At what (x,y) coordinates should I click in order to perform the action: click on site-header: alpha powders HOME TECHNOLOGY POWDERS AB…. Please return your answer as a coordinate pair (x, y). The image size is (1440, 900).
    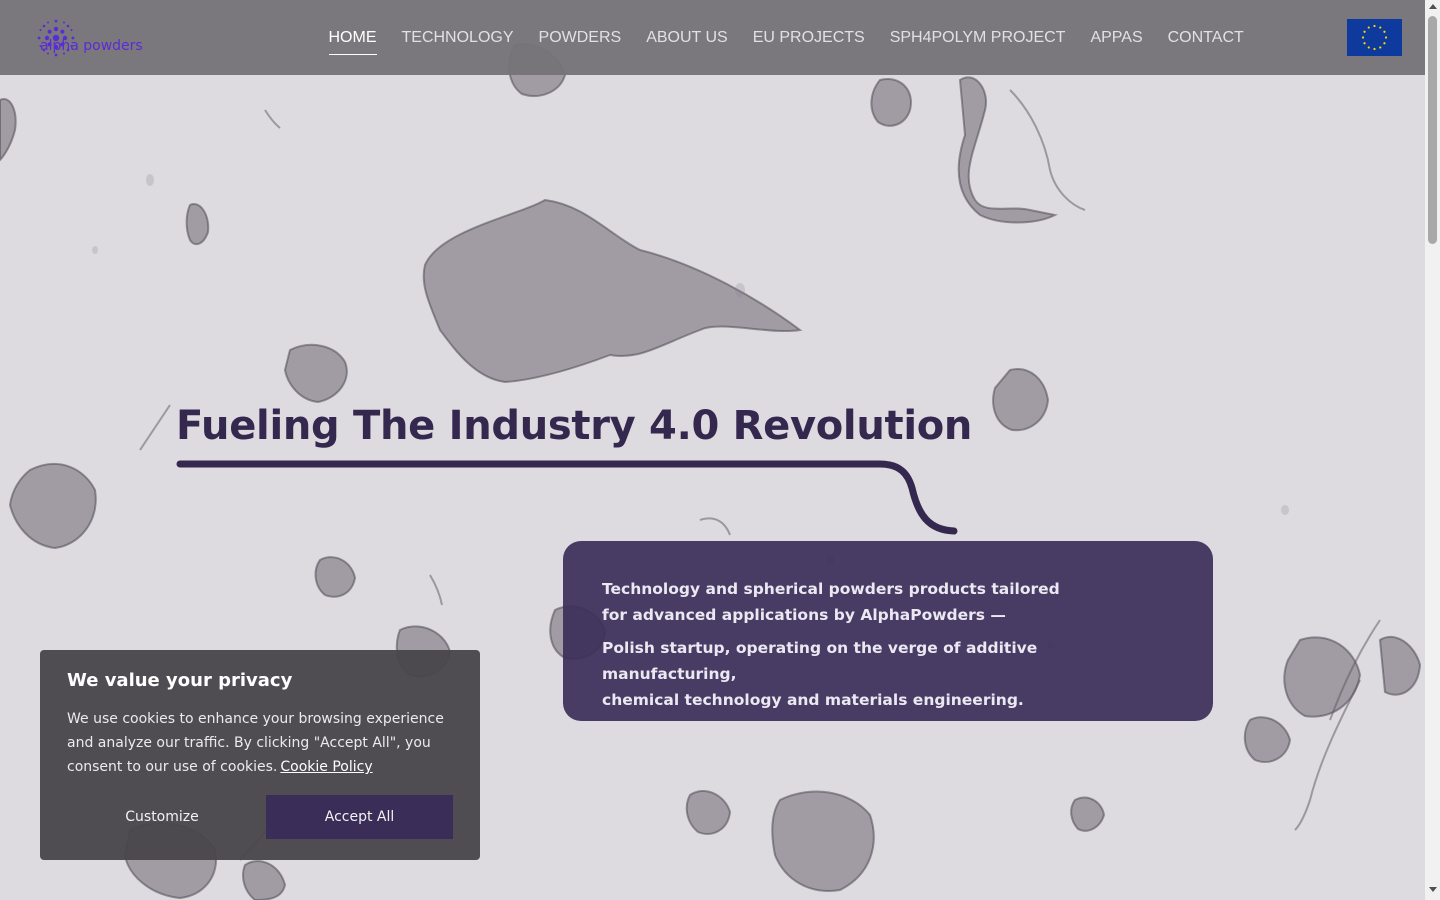
    Looking at the image, I should click on (712, 37).